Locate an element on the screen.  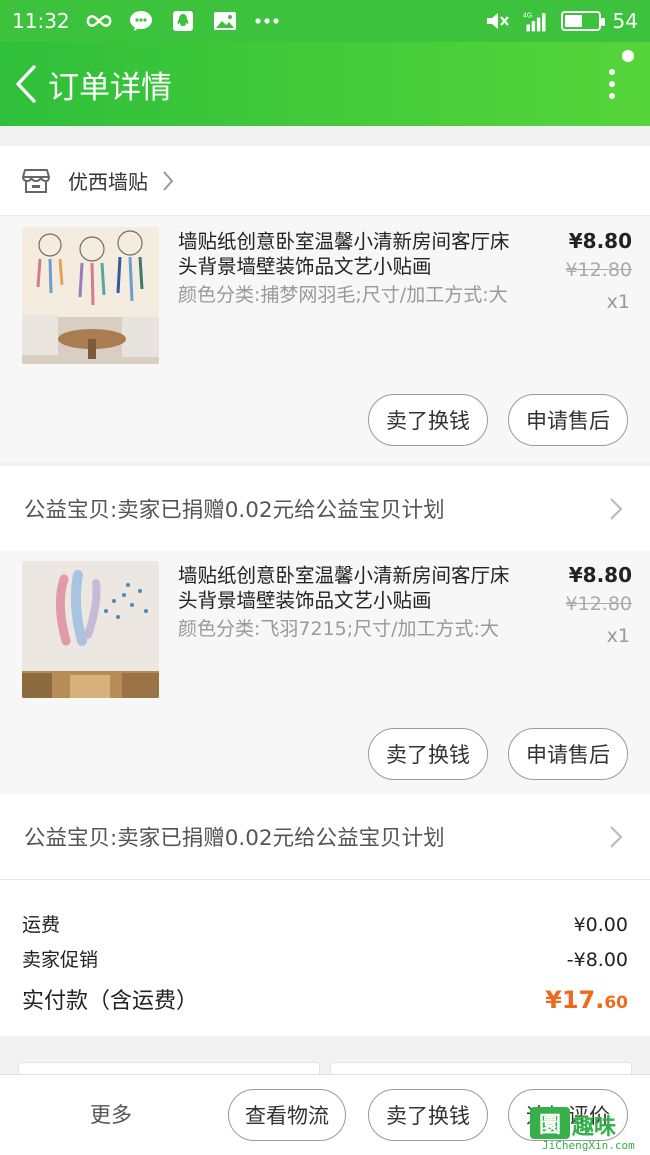
site-watermark: 圜 趣味 JiChengXin.com is located at coordinates (589, 1130).